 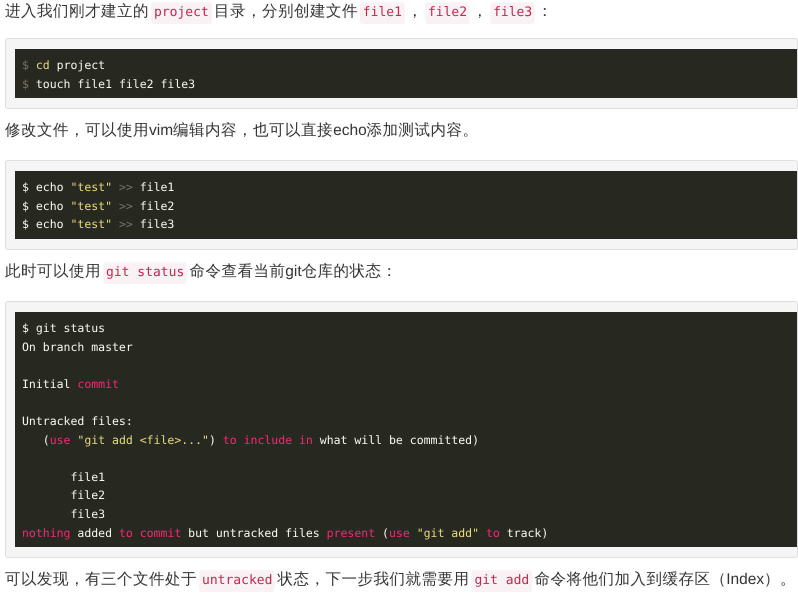 What do you see at coordinates (98, 206) in the screenshot?
I see `code-line: $ echo "test" >> file2` at bounding box center [98, 206].